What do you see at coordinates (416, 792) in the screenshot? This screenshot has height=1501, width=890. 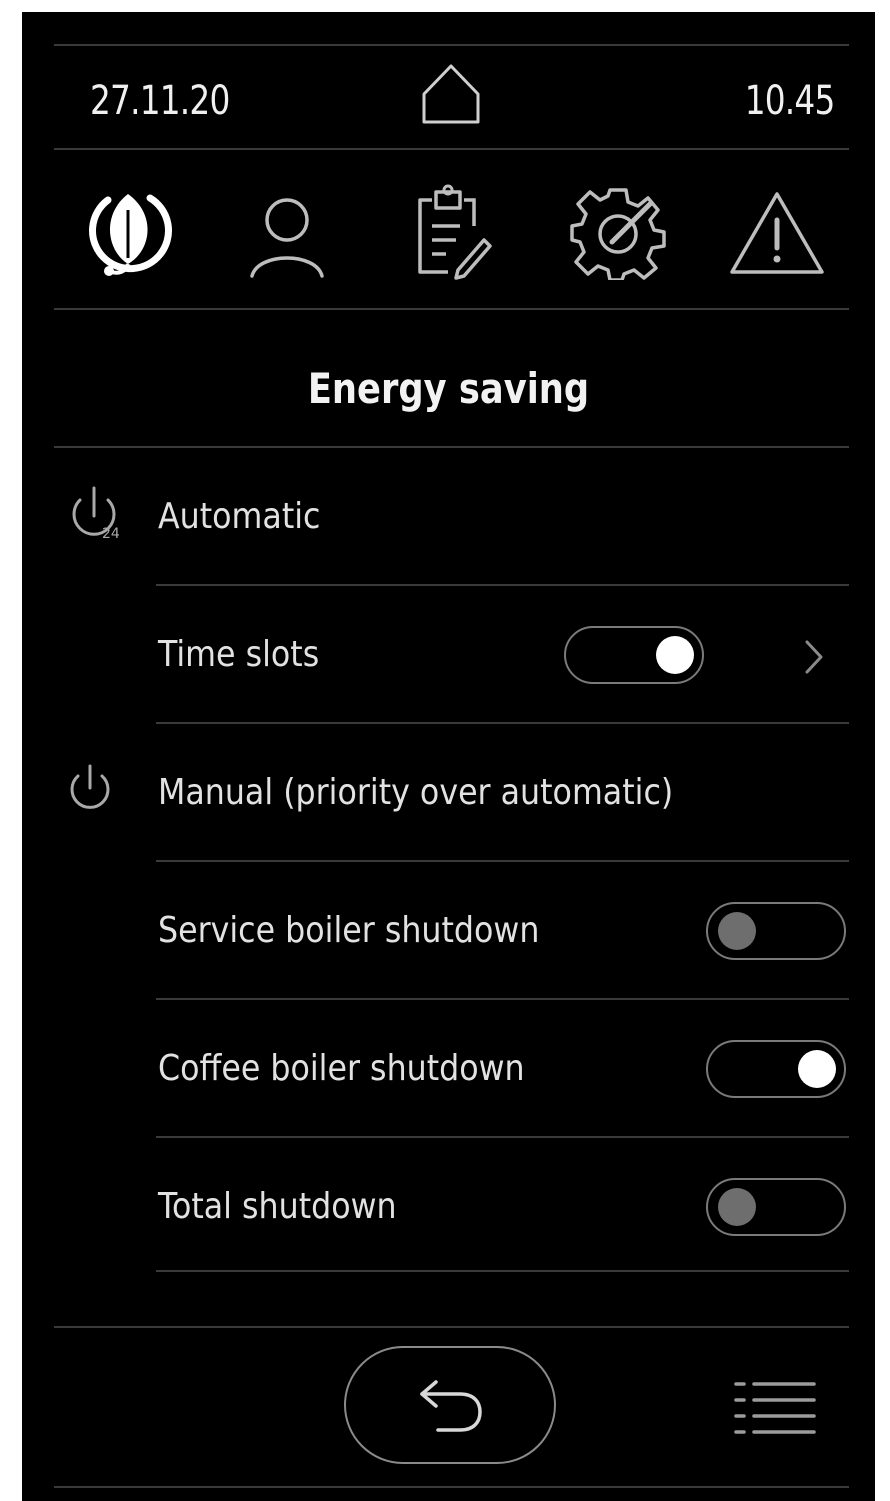 I see `manual-label: Manual (priority over automatic)` at bounding box center [416, 792].